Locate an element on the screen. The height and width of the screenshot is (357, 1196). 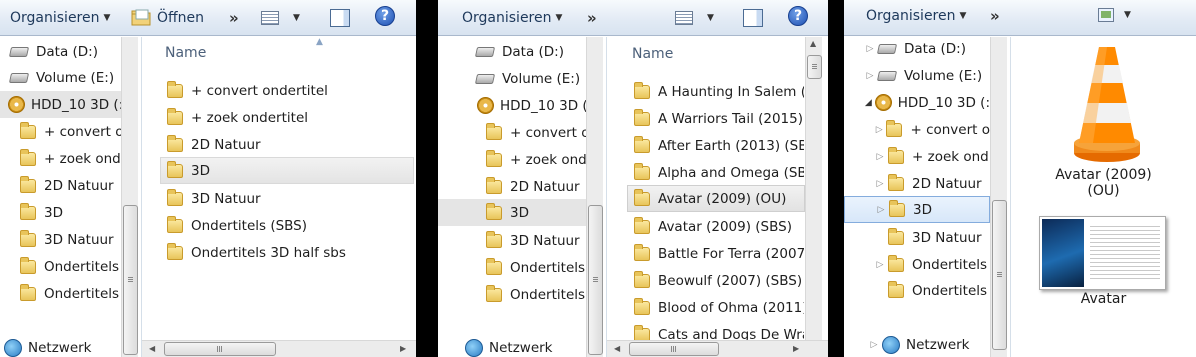
file-row: Blood of Ohma (2011) is located at coordinates (719, 307).